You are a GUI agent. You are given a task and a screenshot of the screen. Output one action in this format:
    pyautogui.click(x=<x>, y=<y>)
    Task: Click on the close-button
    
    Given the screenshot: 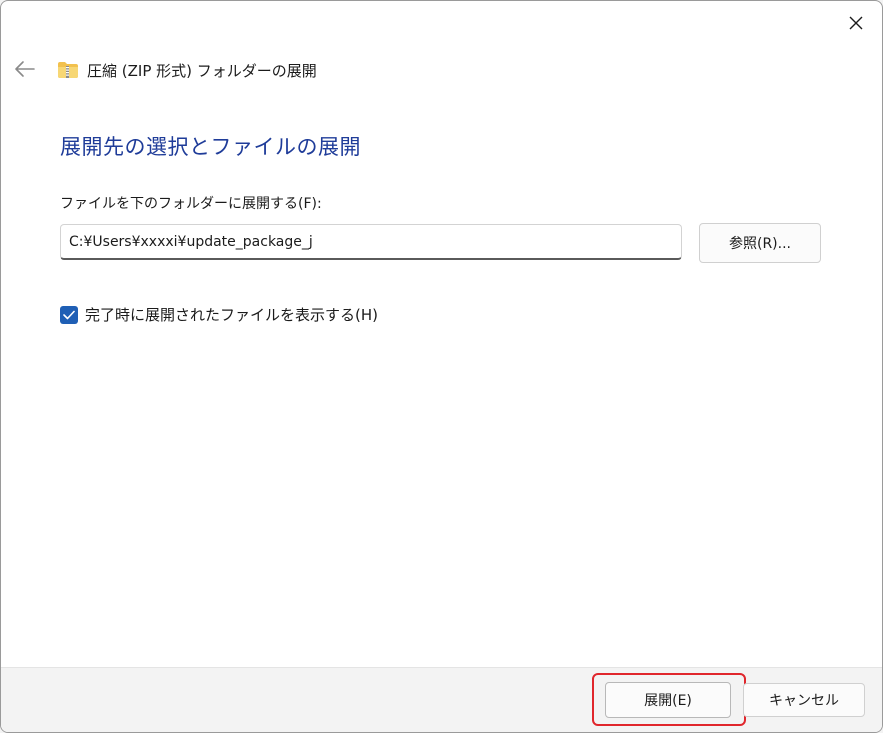 What is the action you would take?
    pyautogui.click(x=856, y=23)
    